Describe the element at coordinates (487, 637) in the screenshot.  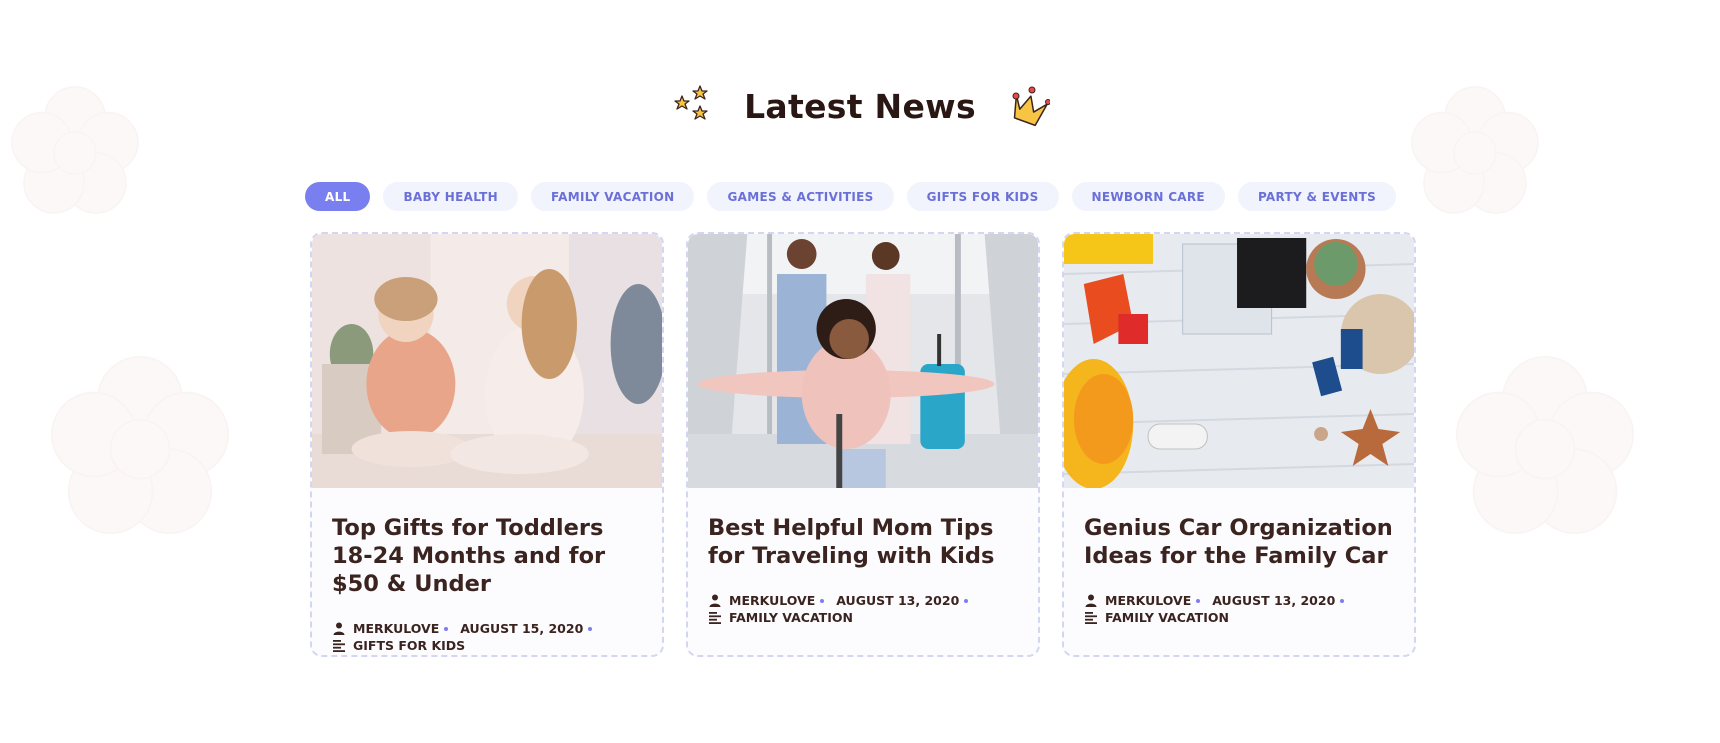
I see `post-meta: MERKULOVE AUGUST 15, 2020 GIFTS FOR KIDS` at that location.